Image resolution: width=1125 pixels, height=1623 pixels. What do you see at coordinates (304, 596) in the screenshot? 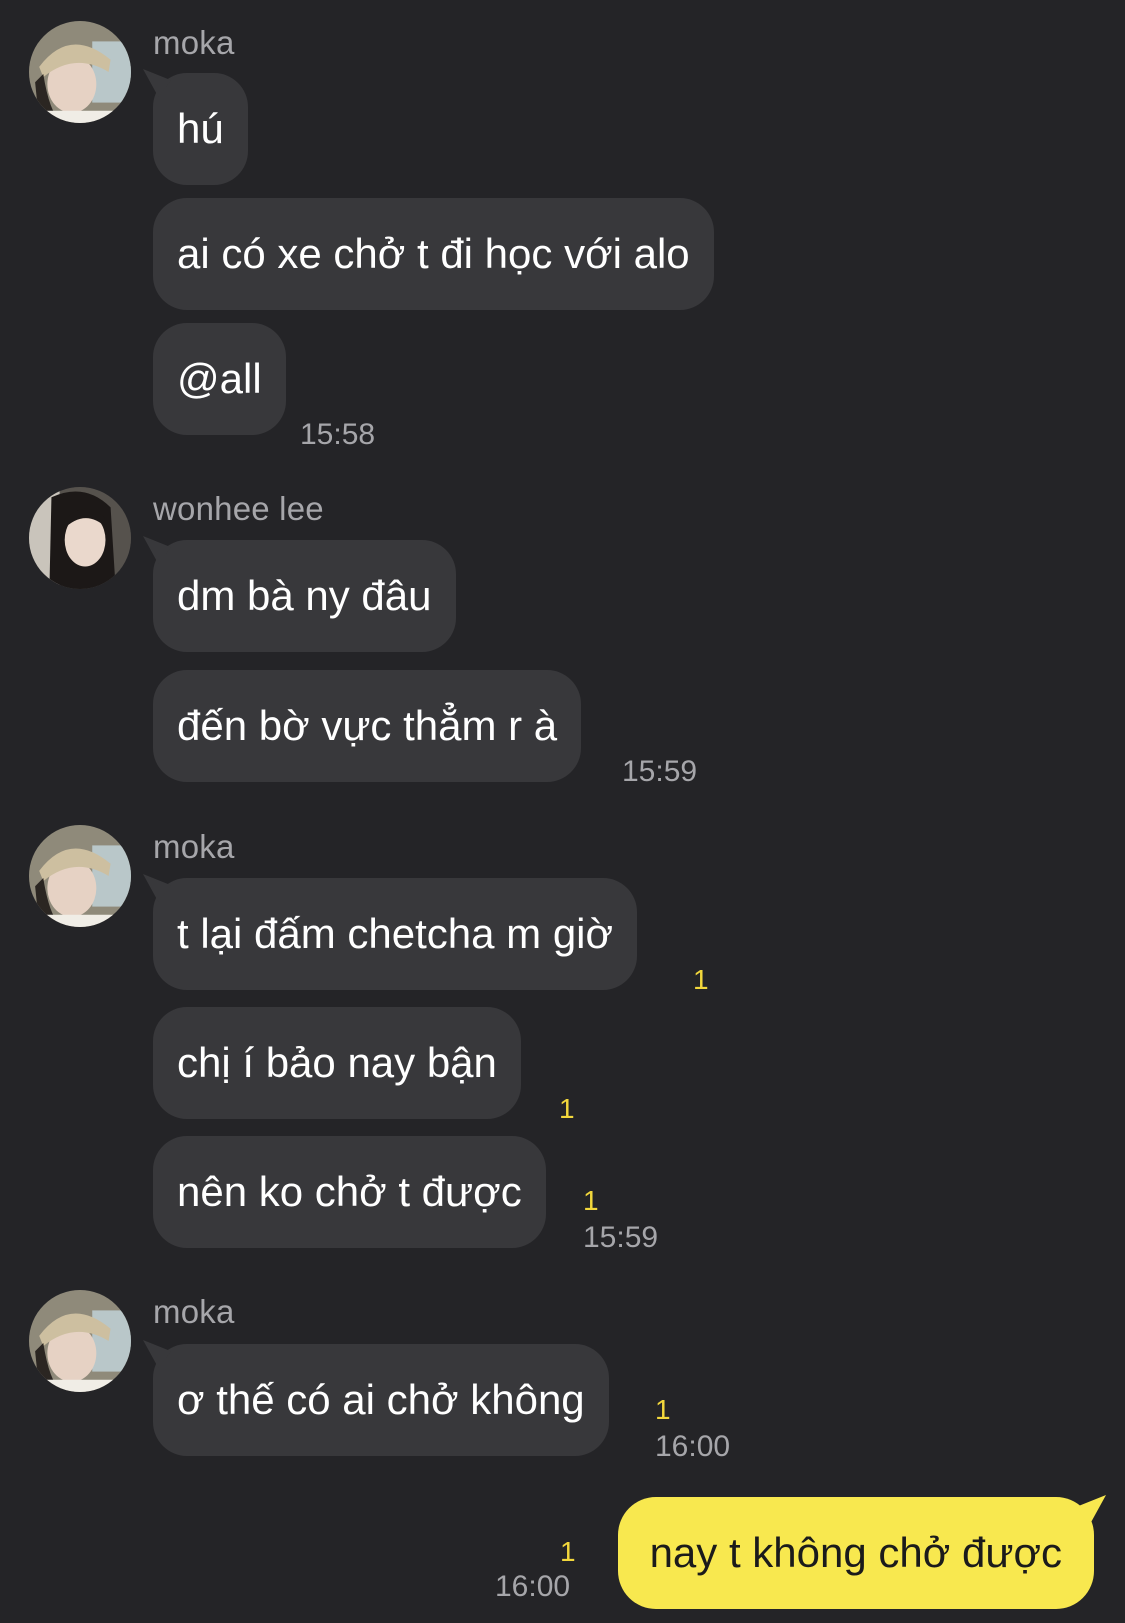
I see `message-bubble: dm bà ny đâu` at bounding box center [304, 596].